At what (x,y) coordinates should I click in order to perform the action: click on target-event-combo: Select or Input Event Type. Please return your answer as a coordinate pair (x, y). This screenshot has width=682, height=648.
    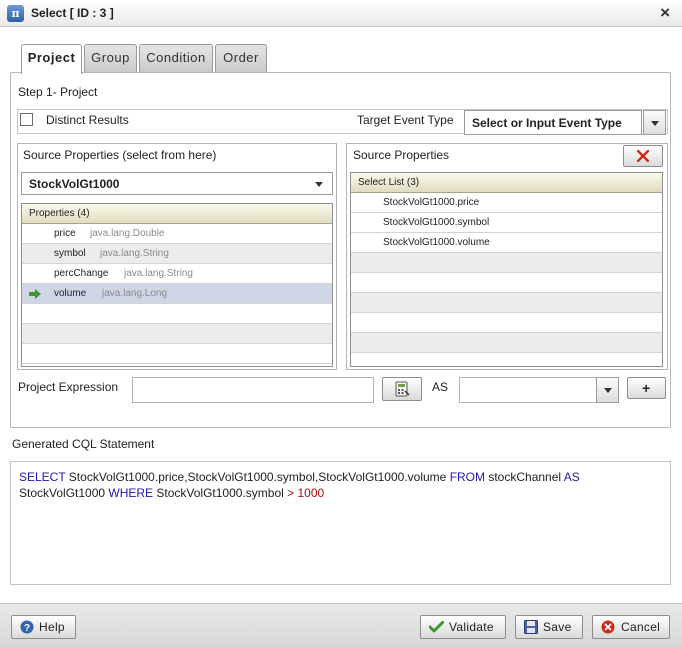
    Looking at the image, I should click on (553, 122).